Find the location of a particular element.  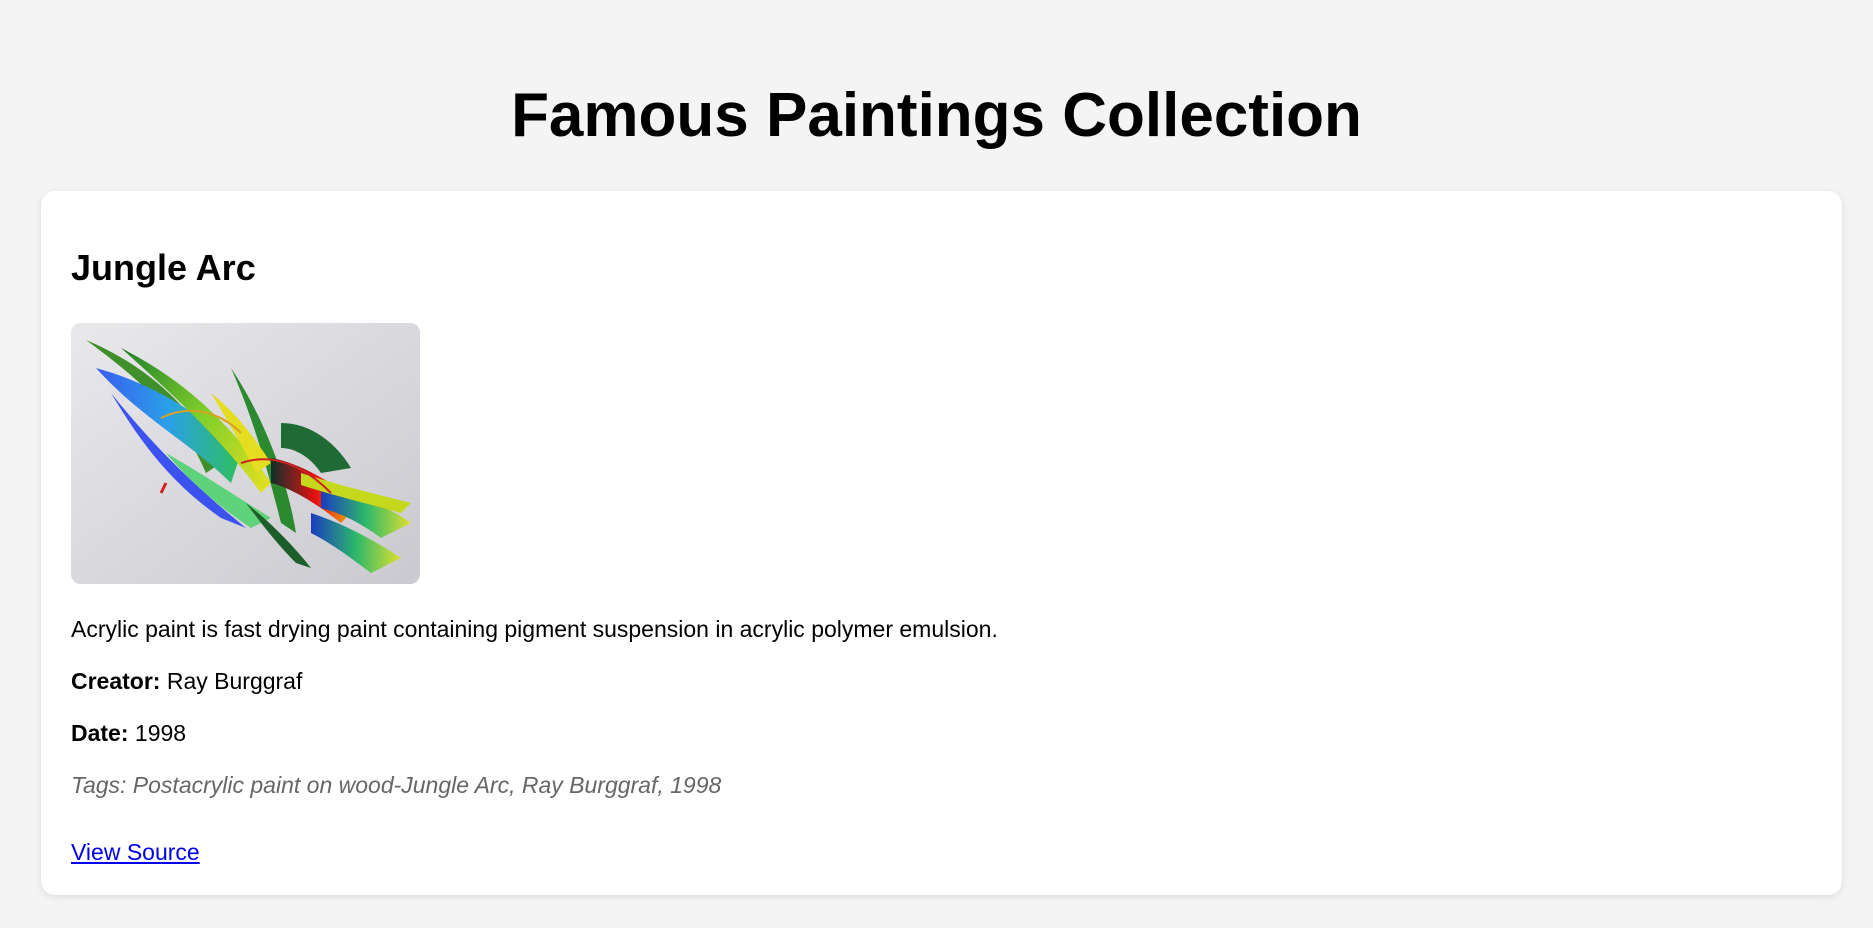

view-source-link: View Source is located at coordinates (135, 852).